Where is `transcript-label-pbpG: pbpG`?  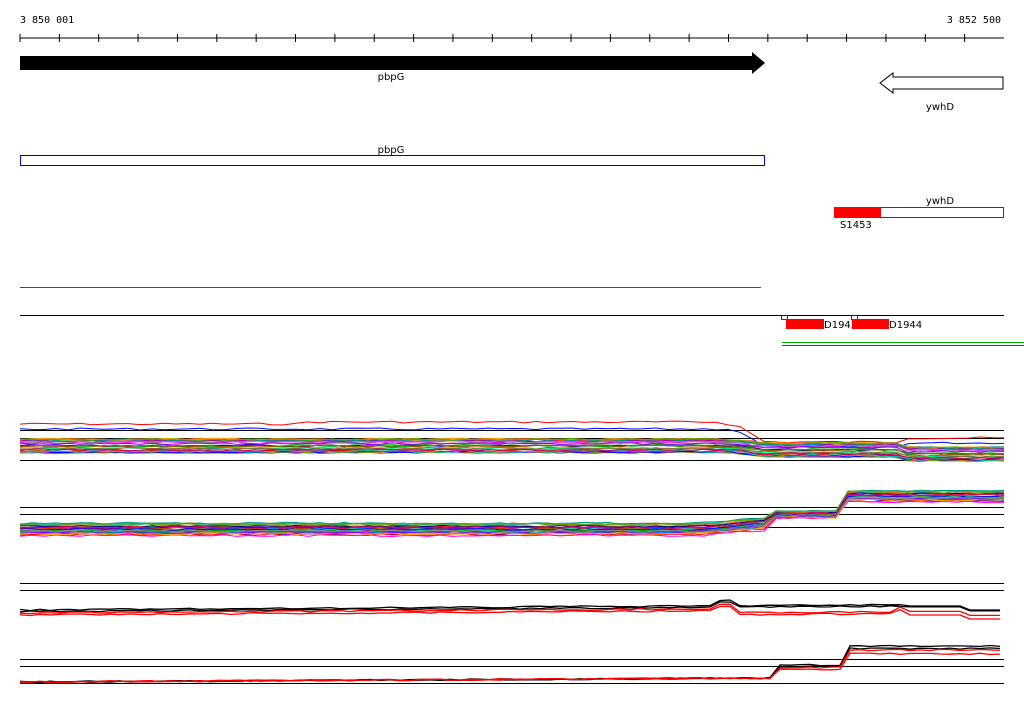
transcript-label-pbpG: pbpG is located at coordinates (391, 150).